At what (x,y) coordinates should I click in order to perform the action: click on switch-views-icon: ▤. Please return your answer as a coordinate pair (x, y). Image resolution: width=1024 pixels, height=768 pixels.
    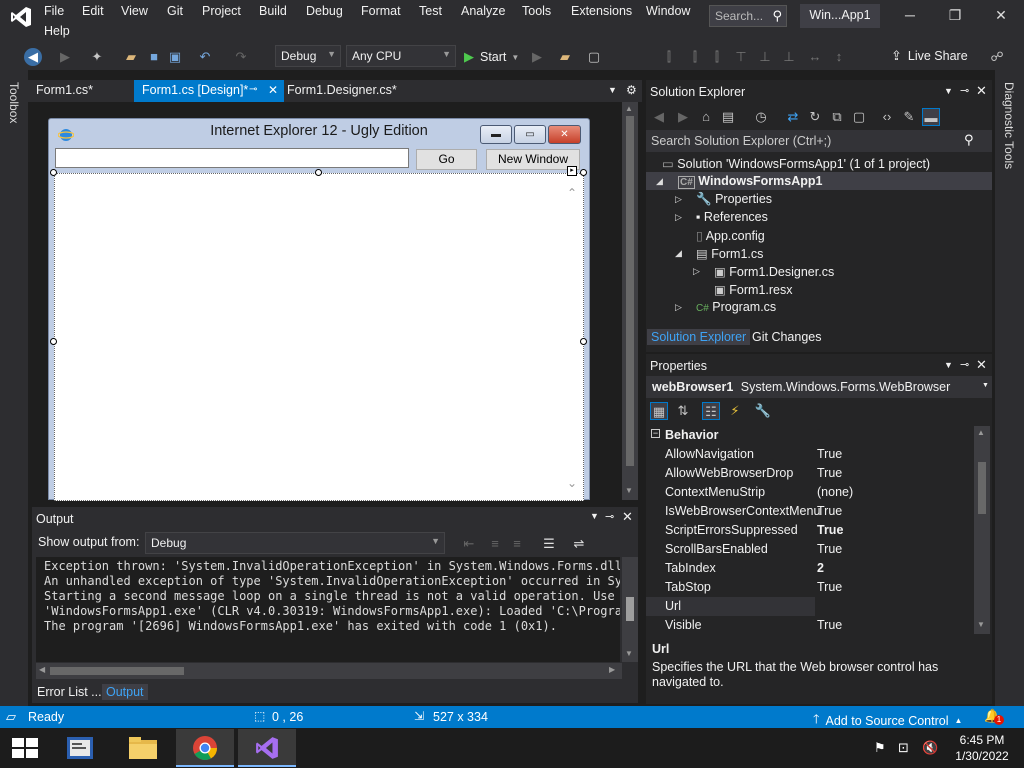
    Looking at the image, I should click on (728, 117).